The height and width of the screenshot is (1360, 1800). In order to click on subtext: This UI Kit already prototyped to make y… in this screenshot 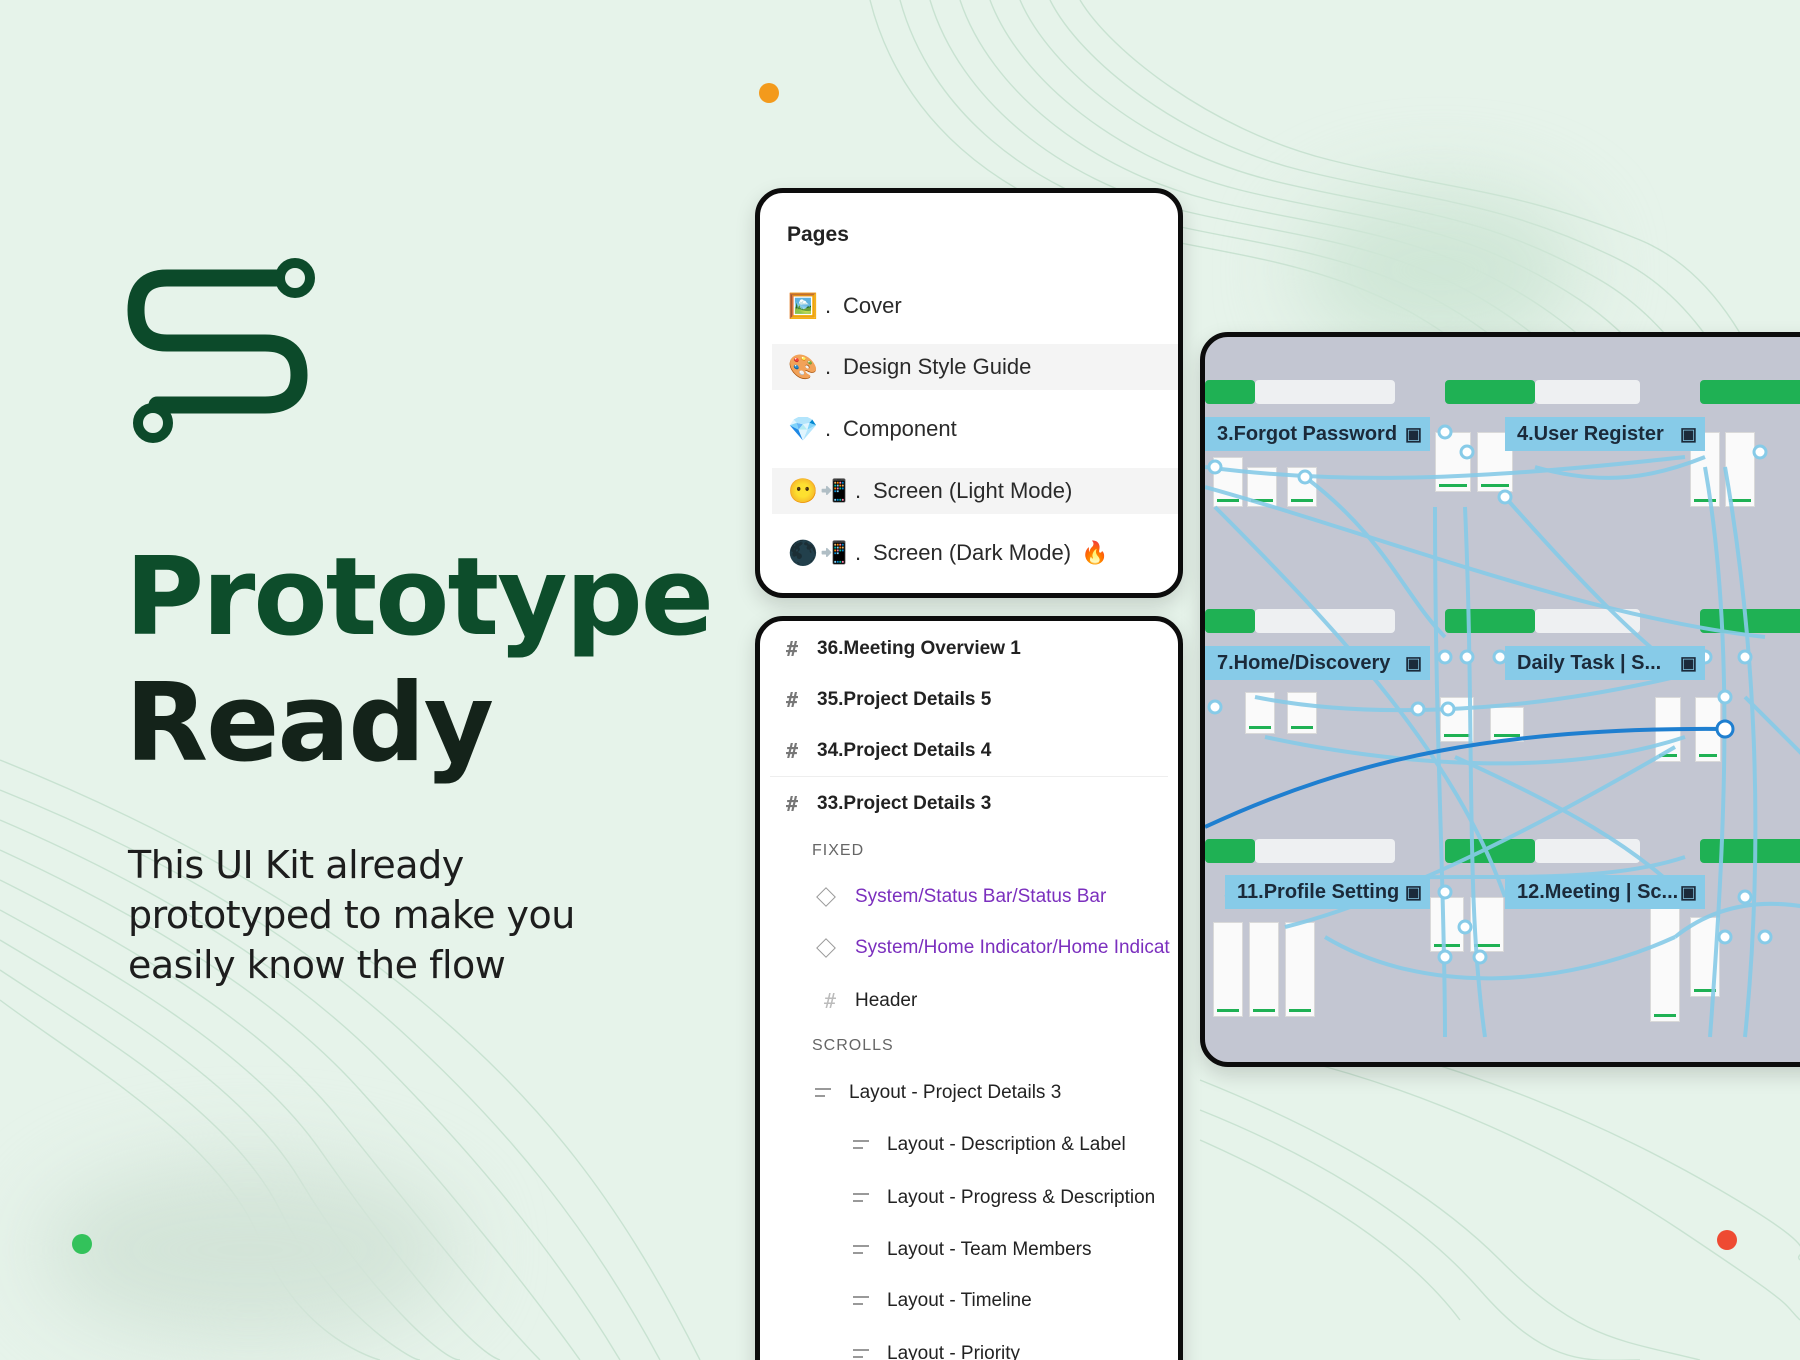, I will do `click(351, 915)`.